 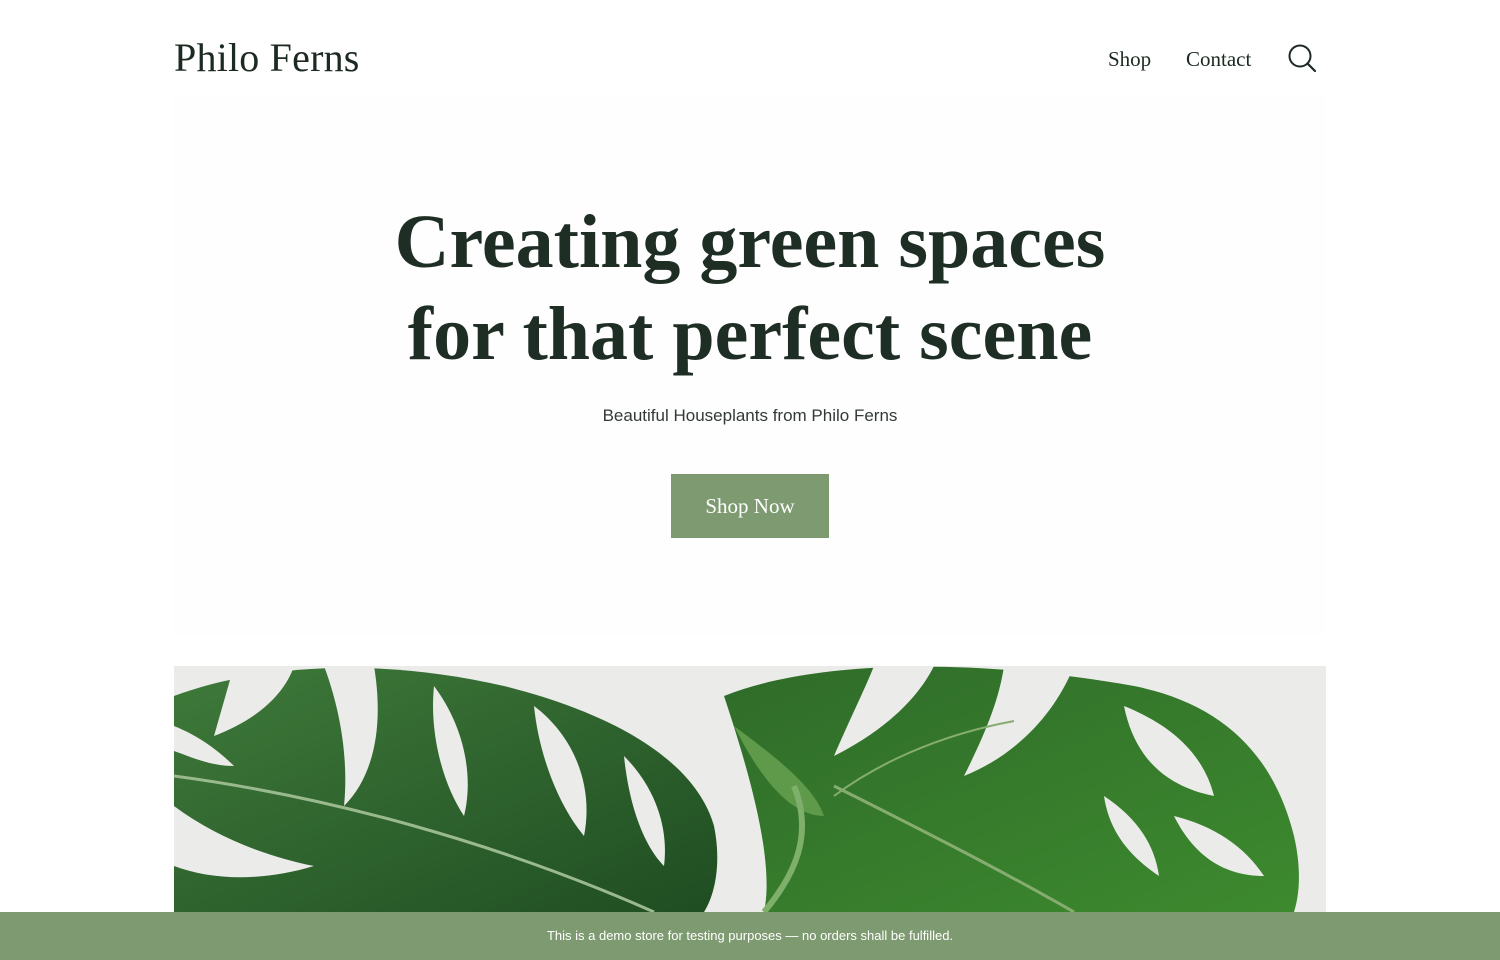 What do you see at coordinates (750, 242) in the screenshot?
I see `hero-title-line-1: Creating green spaces` at bounding box center [750, 242].